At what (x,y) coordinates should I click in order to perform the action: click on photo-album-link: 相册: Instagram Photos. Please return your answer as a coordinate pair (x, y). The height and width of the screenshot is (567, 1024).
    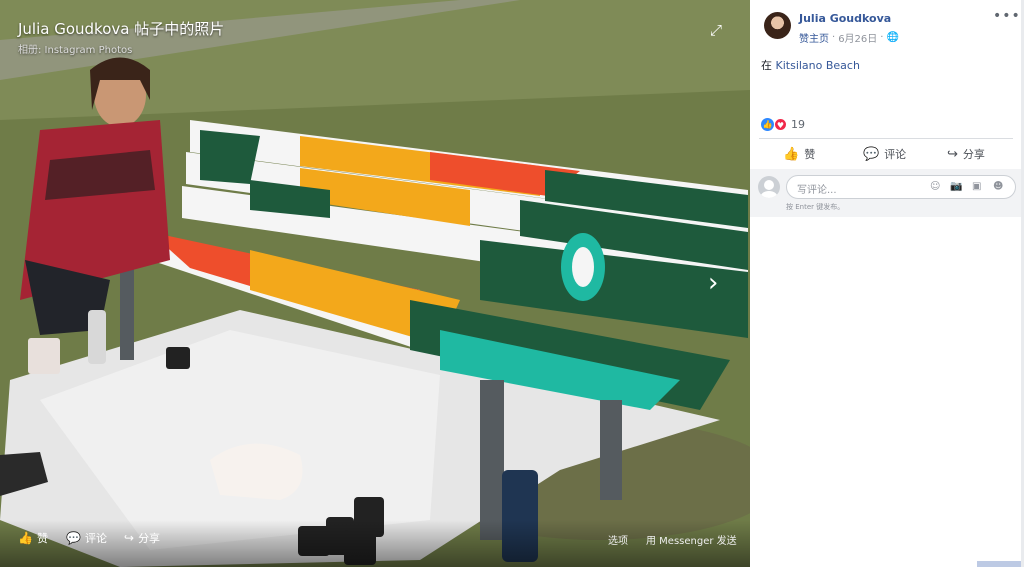
    Looking at the image, I should click on (75, 48).